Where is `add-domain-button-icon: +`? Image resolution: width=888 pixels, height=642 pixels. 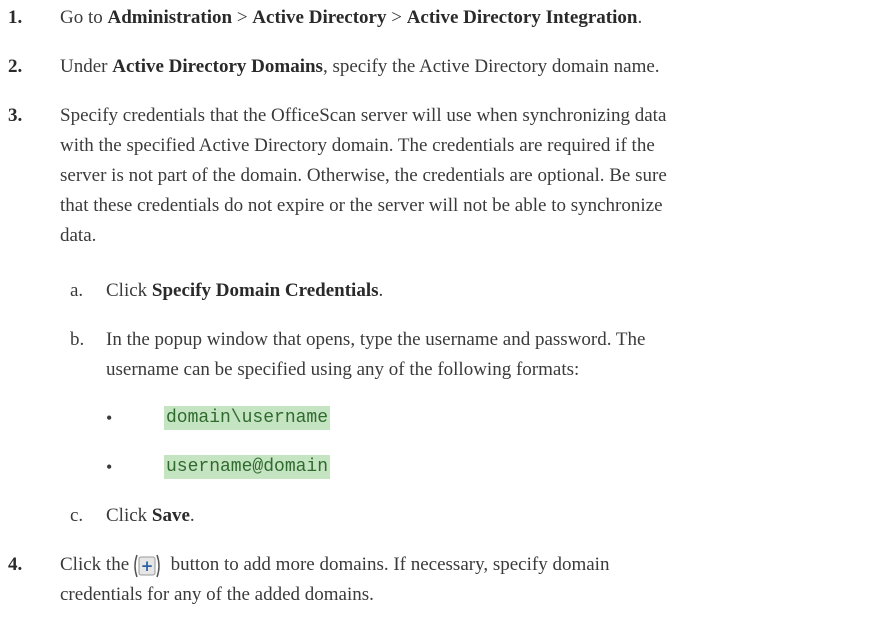
add-domain-button-icon: + is located at coordinates (147, 565).